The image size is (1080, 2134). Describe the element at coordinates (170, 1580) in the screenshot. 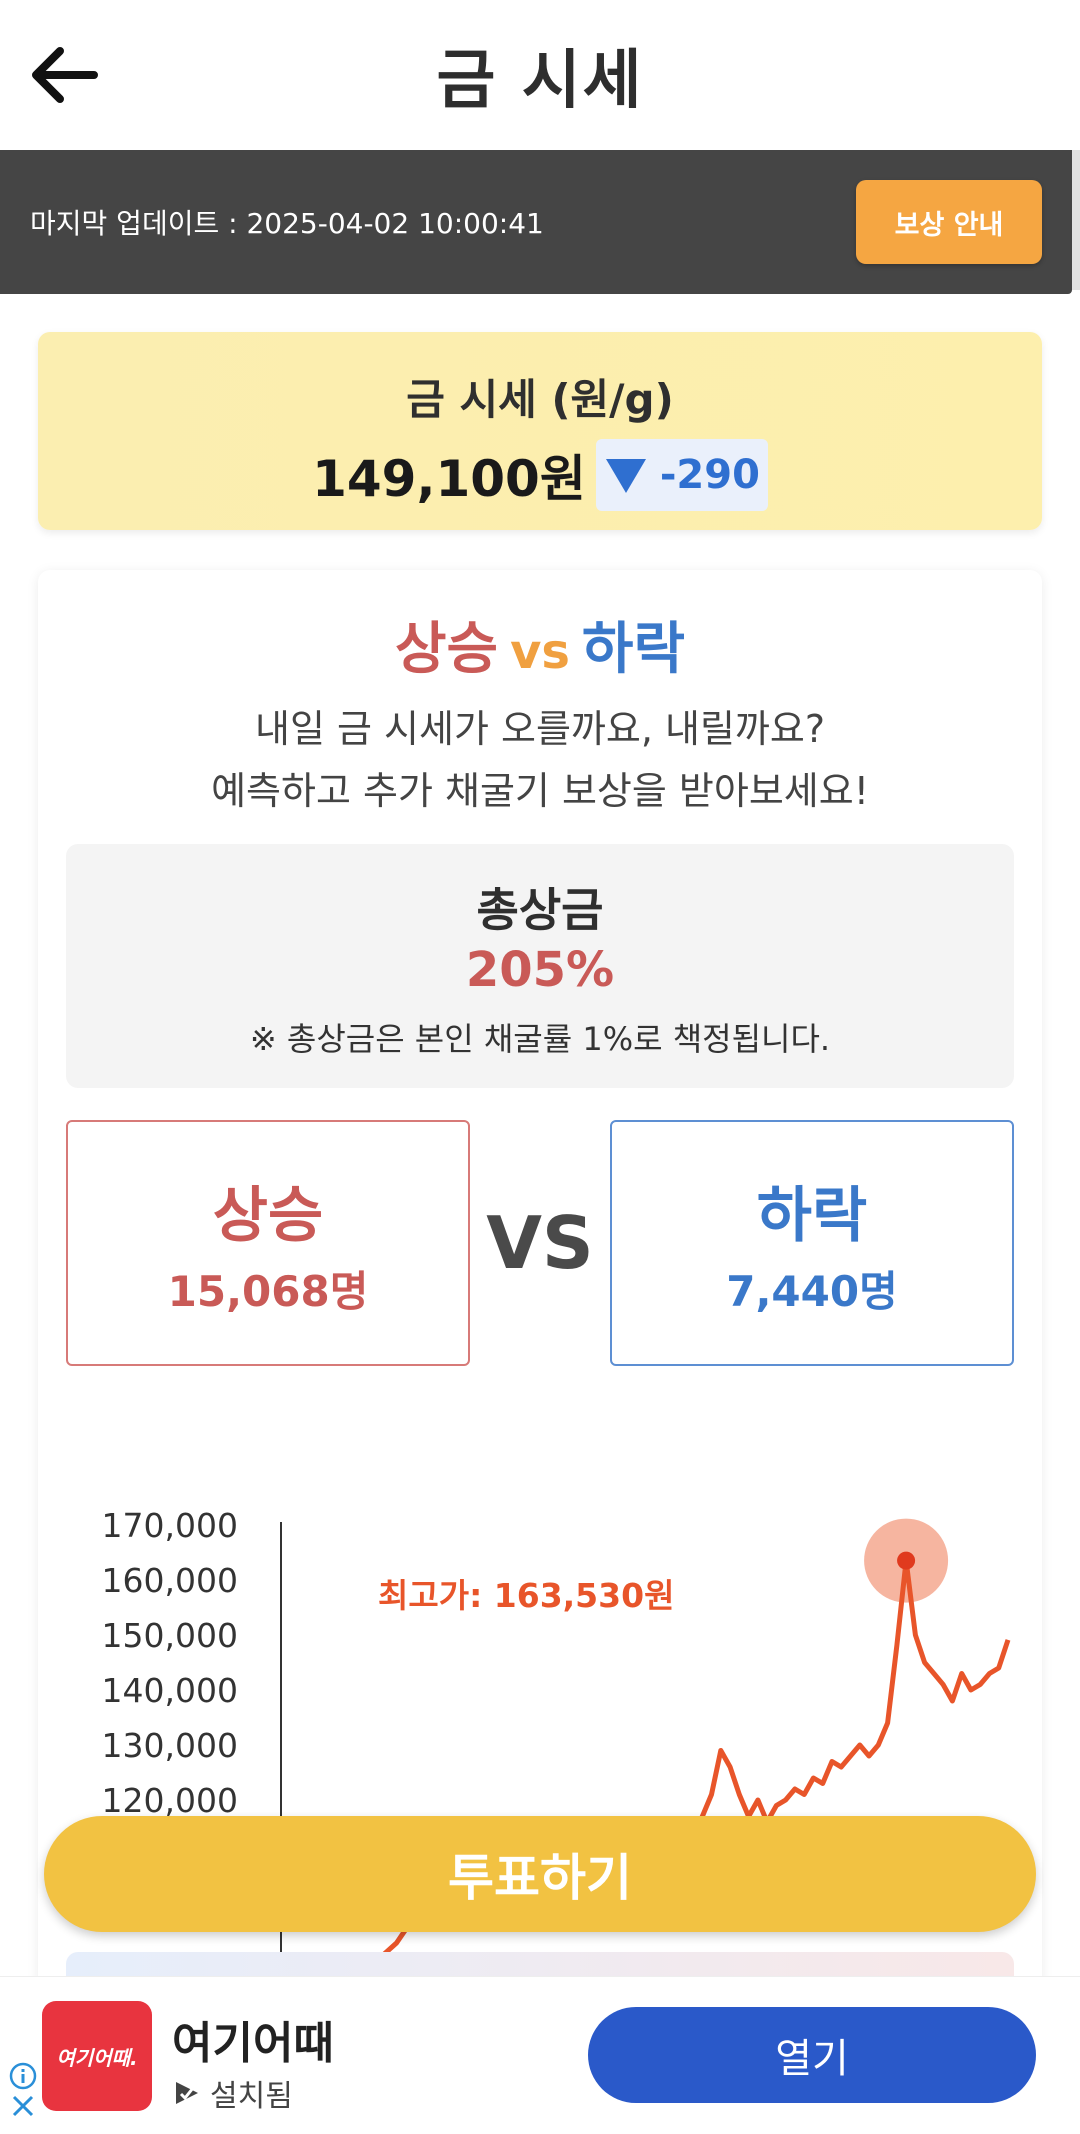

I see `chart-y-tick-label: 160,000` at that location.